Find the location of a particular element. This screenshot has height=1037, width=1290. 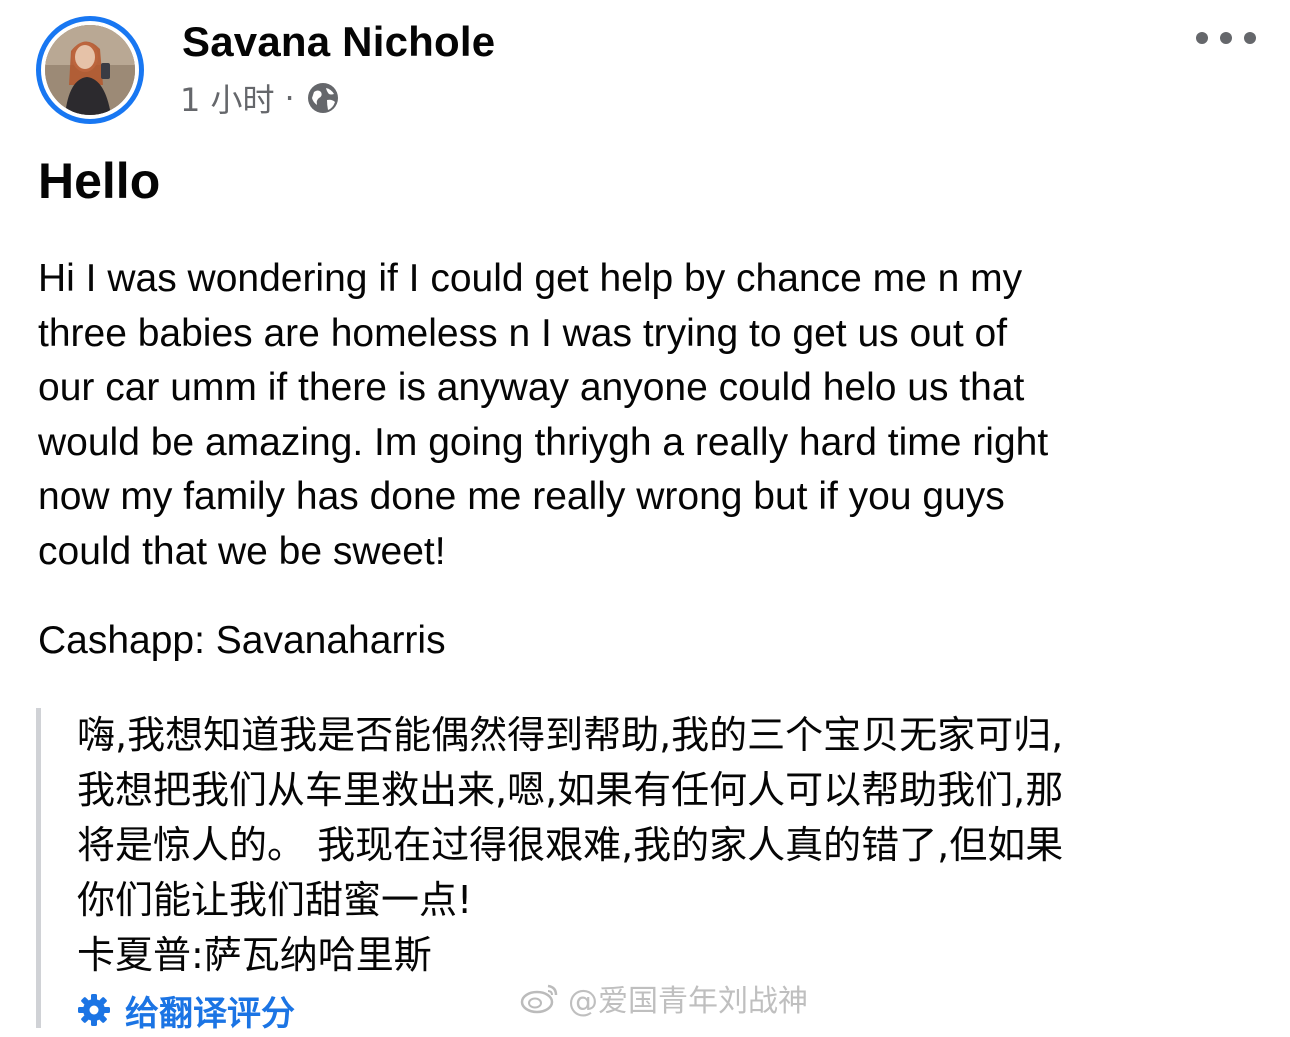

author-name: Savana Nichole is located at coordinates (338, 42).